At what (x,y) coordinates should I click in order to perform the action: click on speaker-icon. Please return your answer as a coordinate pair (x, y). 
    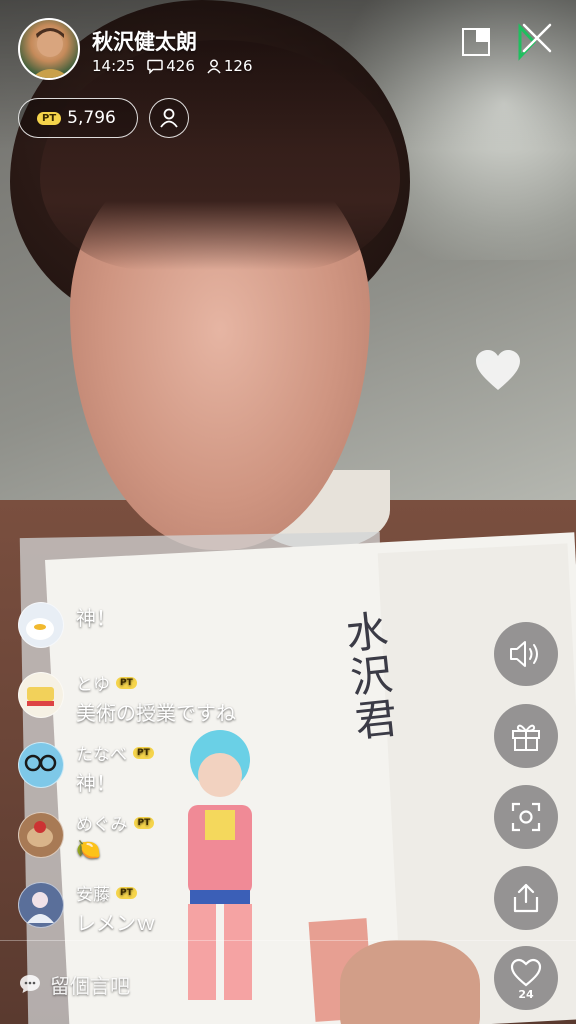
    Looking at the image, I should click on (524, 654).